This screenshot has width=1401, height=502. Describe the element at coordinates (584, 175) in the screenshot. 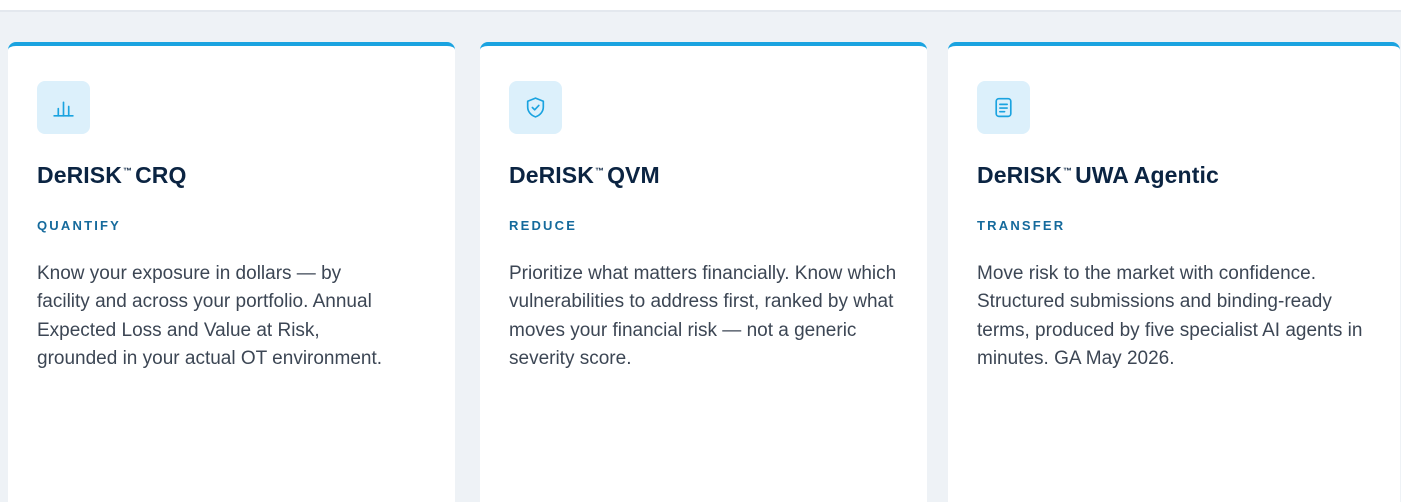

I see `card-title: DeRISK™ QVM` at that location.